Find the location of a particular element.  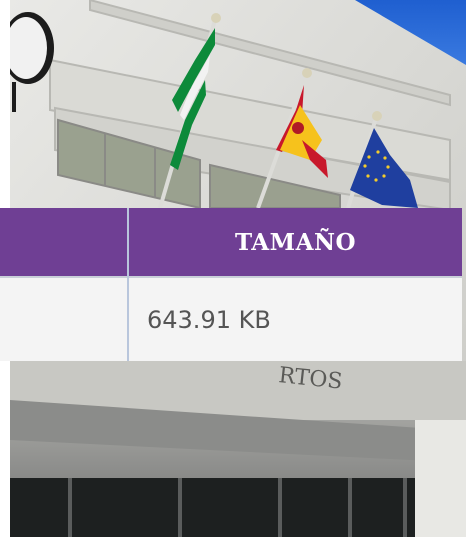

table-header-label-size: TAMAÑO is located at coordinates (295, 242).